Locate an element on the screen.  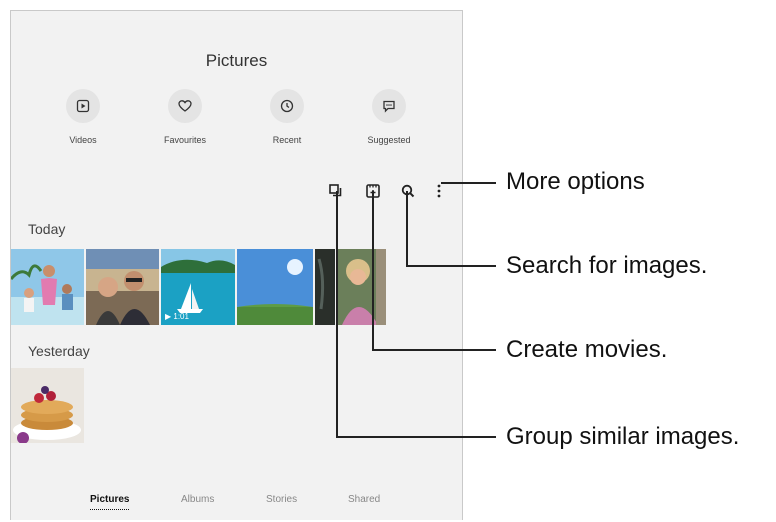
quick-videos: Videos is located at coordinates (83, 117).